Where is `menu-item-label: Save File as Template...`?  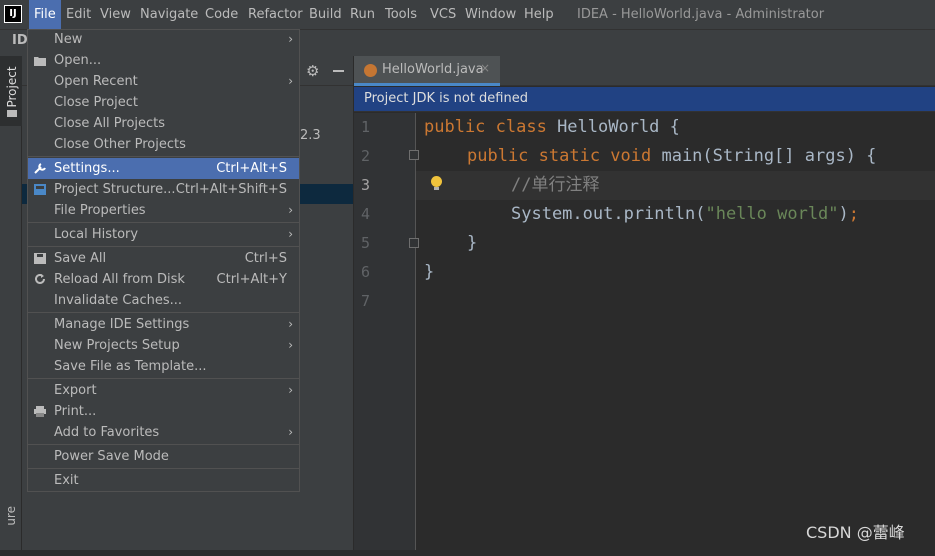 menu-item-label: Save File as Template... is located at coordinates (130, 366).